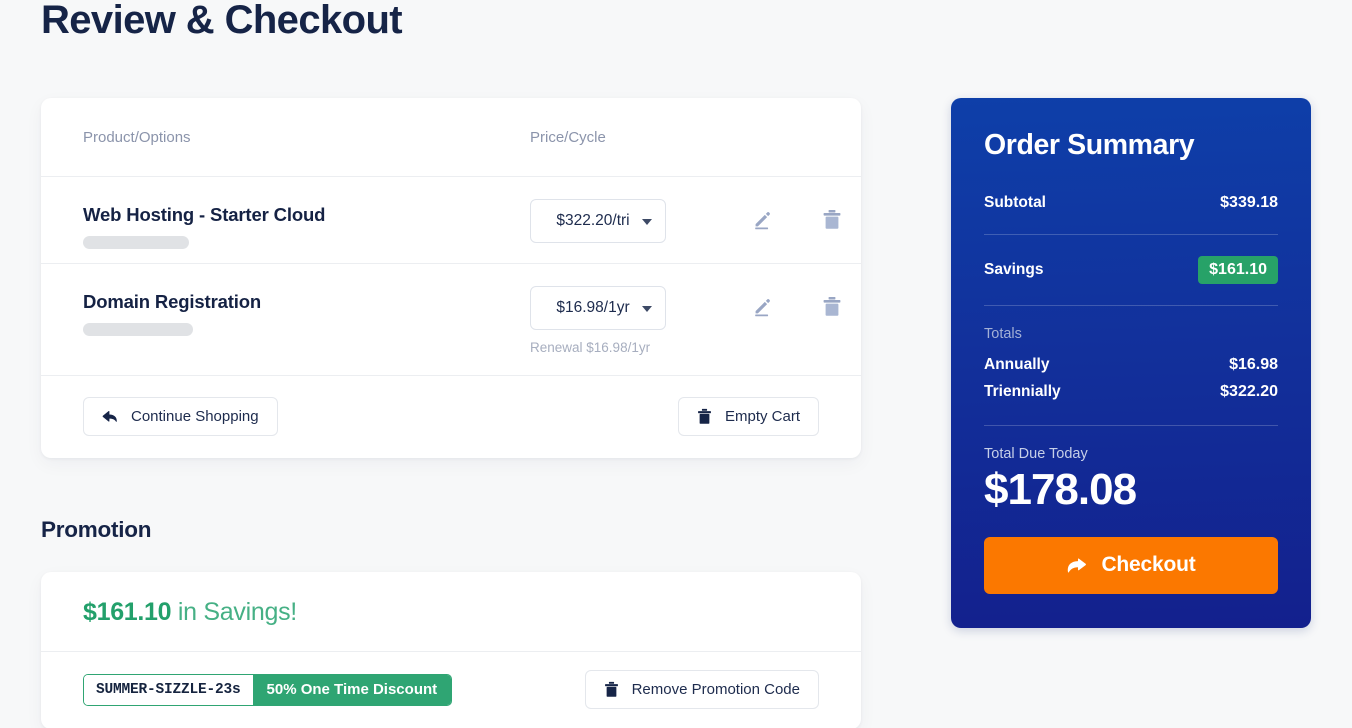  I want to click on price-stack: $16.98/1yr Renewal $16.98/1yr, so click(598, 320).